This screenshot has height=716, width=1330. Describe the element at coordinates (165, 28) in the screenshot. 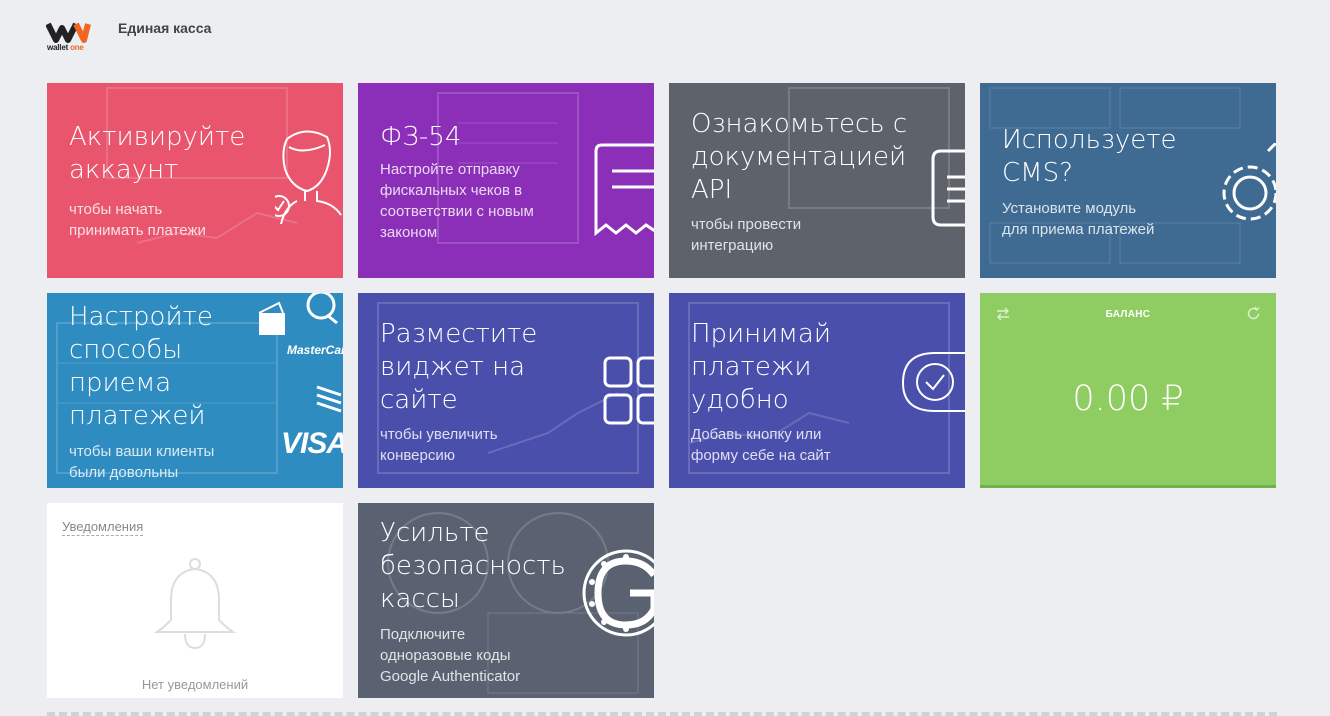

I see `app-title: Единая касса` at that location.